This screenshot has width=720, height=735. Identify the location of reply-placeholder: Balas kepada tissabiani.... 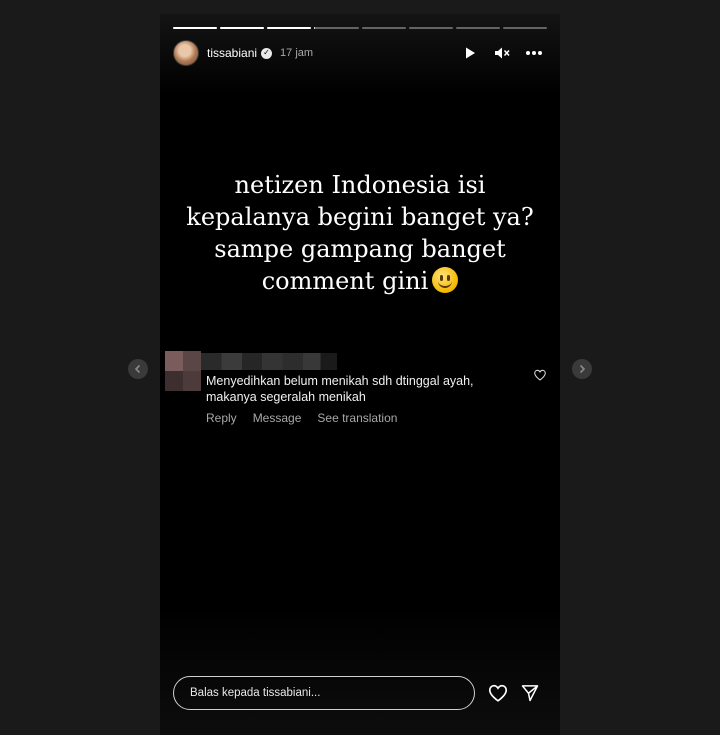
(255, 693).